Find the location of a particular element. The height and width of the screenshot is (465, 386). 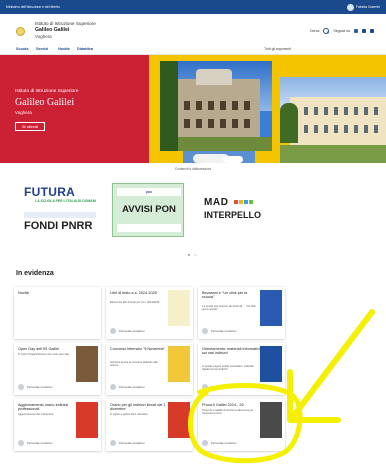

hero-title: Galileo Galilei is located at coordinates (45, 102).